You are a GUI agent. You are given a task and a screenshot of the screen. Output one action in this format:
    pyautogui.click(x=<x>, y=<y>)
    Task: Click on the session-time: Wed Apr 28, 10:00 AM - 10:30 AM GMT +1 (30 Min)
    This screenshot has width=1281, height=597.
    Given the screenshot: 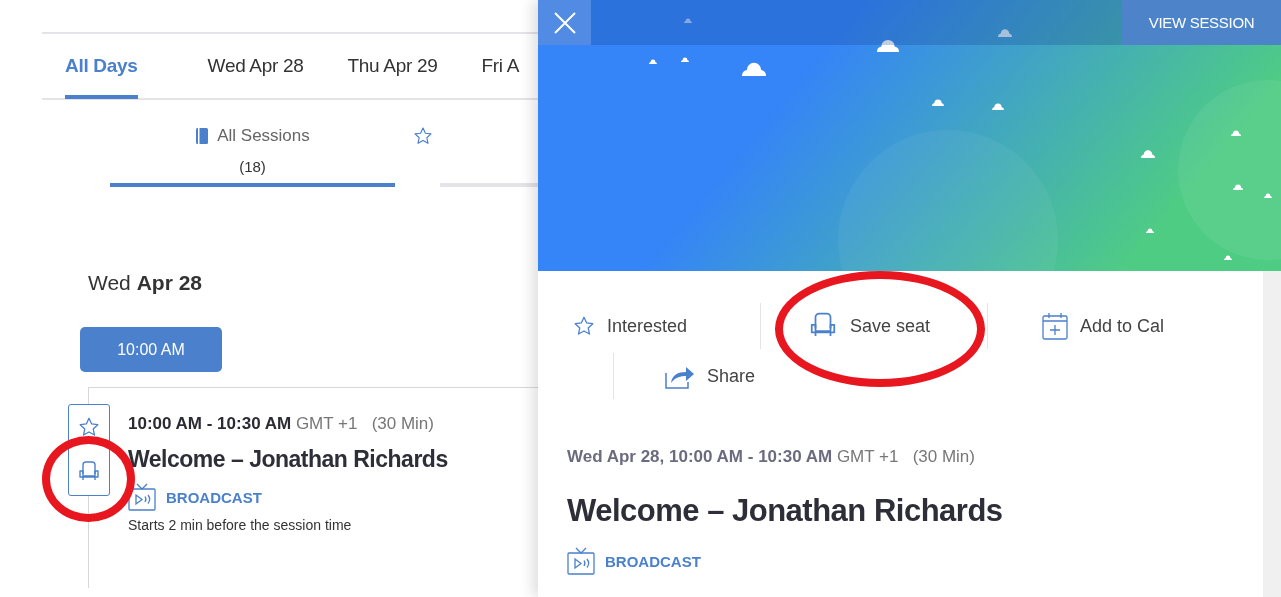 What is the action you would take?
    pyautogui.click(x=771, y=457)
    